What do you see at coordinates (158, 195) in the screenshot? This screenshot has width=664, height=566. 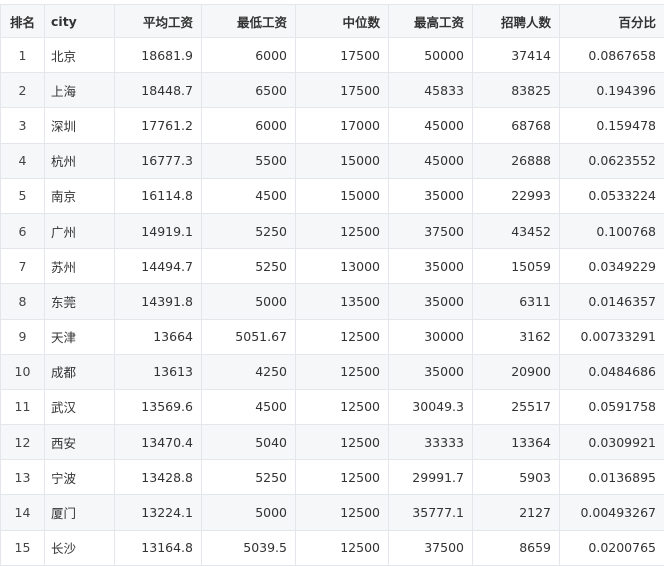 I see `cell-average-salary: 16114.8` at bounding box center [158, 195].